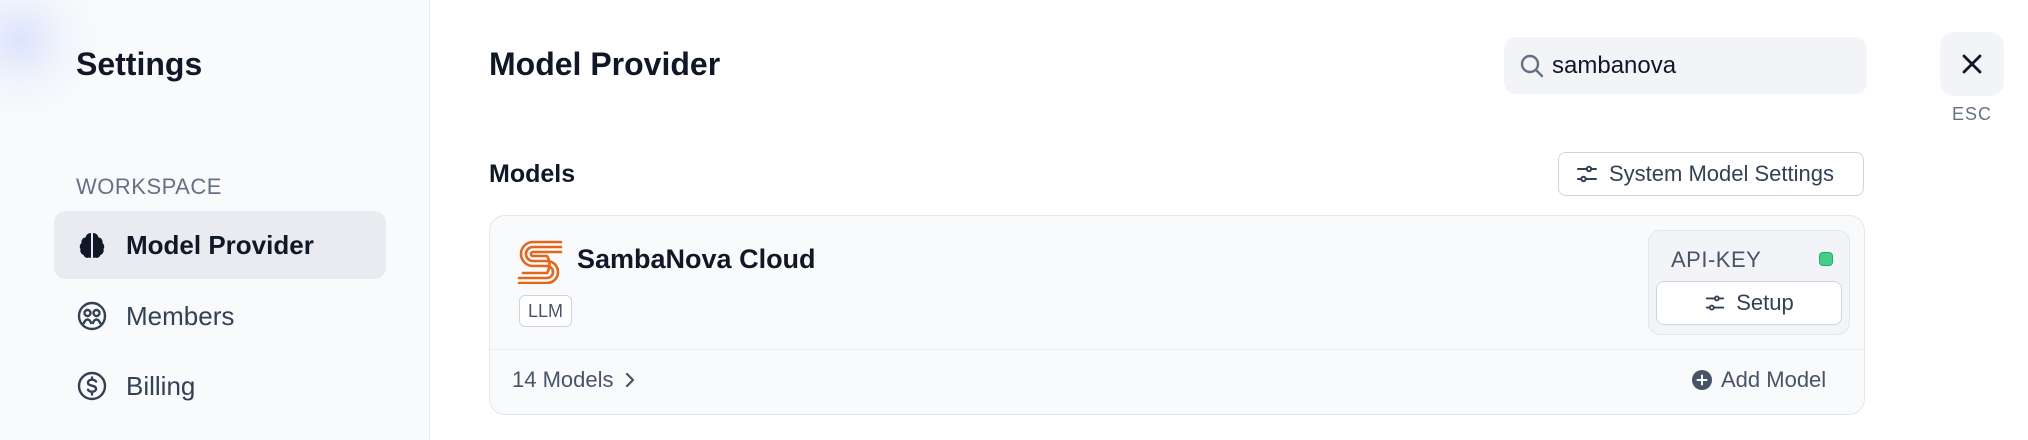 Image resolution: width=2028 pixels, height=440 pixels. Describe the element at coordinates (605, 64) in the screenshot. I see `page-title: Model Provider` at that location.